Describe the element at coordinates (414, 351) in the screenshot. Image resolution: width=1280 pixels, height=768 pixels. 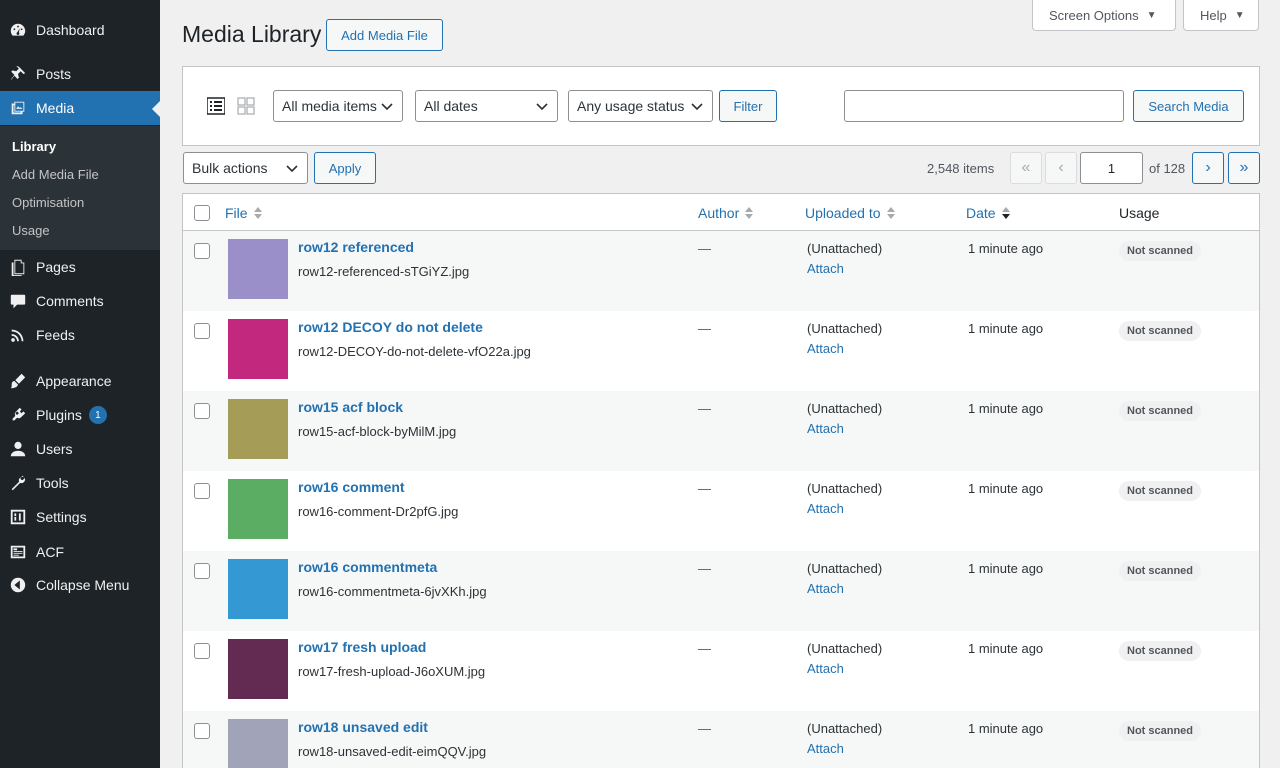
I see `file-name: row12-DECOY-do-not-delete-vfO22a.jpg` at that location.